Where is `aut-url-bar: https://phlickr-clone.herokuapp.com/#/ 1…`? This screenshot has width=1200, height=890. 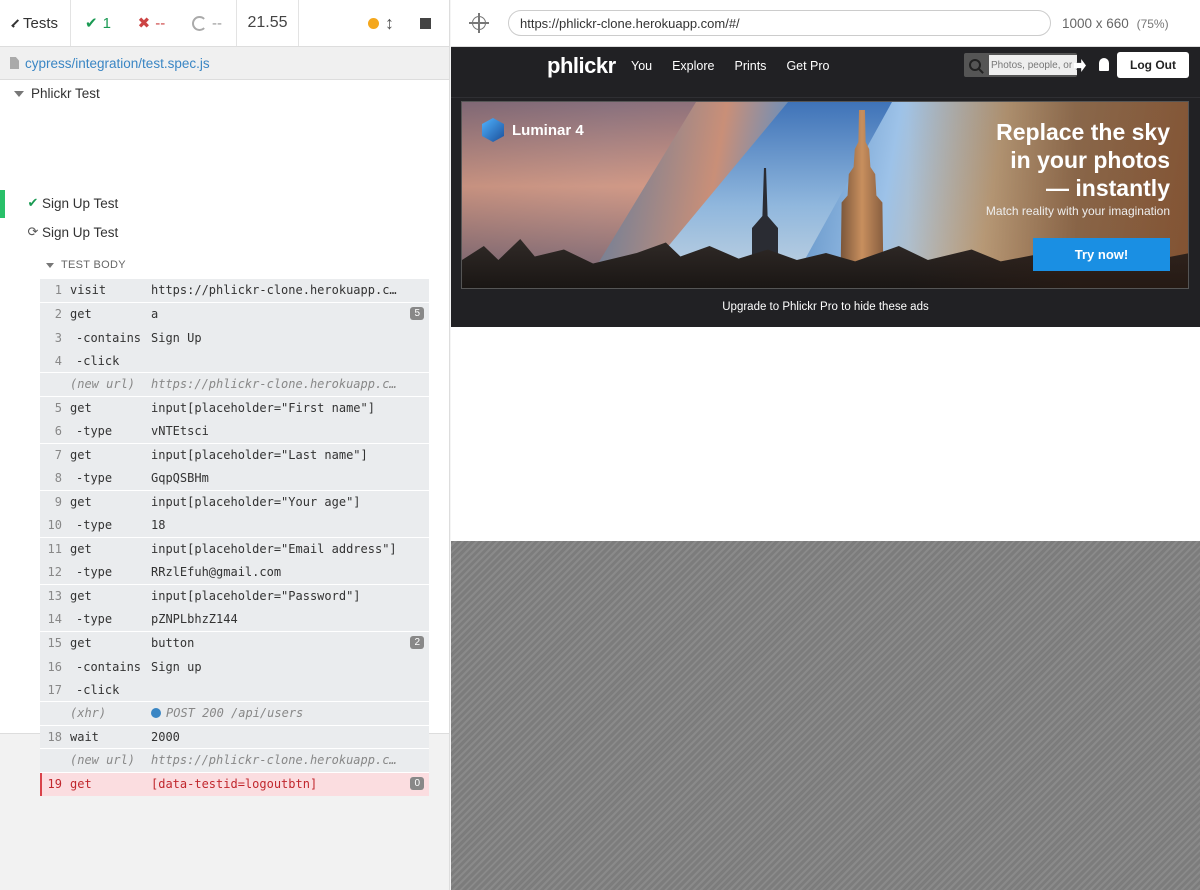
aut-url-bar: https://phlickr-clone.herokuapp.com/#/ 1… is located at coordinates (825, 23).